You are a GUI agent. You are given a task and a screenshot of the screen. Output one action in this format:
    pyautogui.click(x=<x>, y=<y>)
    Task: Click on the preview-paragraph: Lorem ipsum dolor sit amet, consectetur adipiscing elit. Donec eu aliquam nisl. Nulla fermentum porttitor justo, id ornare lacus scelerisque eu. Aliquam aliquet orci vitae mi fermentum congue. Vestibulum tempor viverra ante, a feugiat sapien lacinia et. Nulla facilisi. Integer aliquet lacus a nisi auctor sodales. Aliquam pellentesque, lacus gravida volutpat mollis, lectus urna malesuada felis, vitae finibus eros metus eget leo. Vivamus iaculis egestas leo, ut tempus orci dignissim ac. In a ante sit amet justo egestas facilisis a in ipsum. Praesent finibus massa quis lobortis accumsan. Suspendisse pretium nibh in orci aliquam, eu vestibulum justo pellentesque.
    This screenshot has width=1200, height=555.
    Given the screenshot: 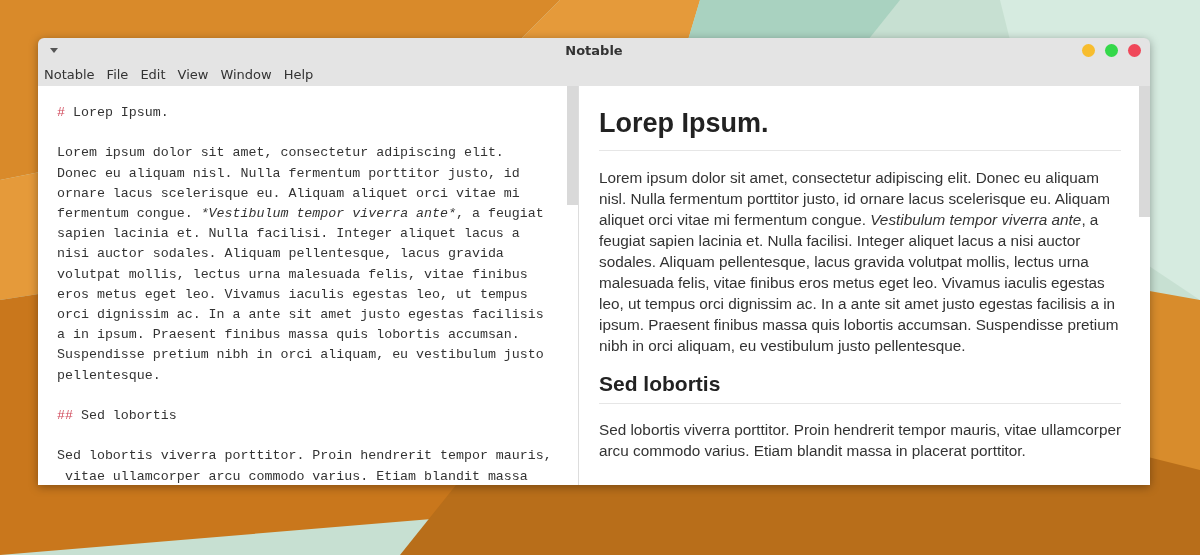 What is the action you would take?
    pyautogui.click(x=859, y=262)
    